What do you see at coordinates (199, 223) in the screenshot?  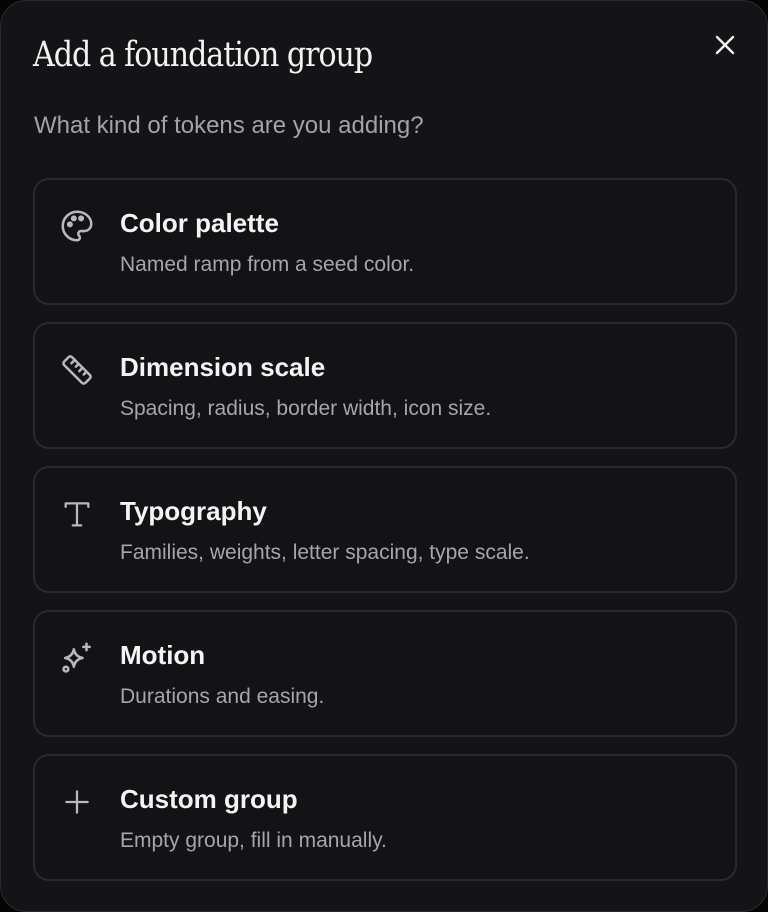 I see `option-label: Color palette` at bounding box center [199, 223].